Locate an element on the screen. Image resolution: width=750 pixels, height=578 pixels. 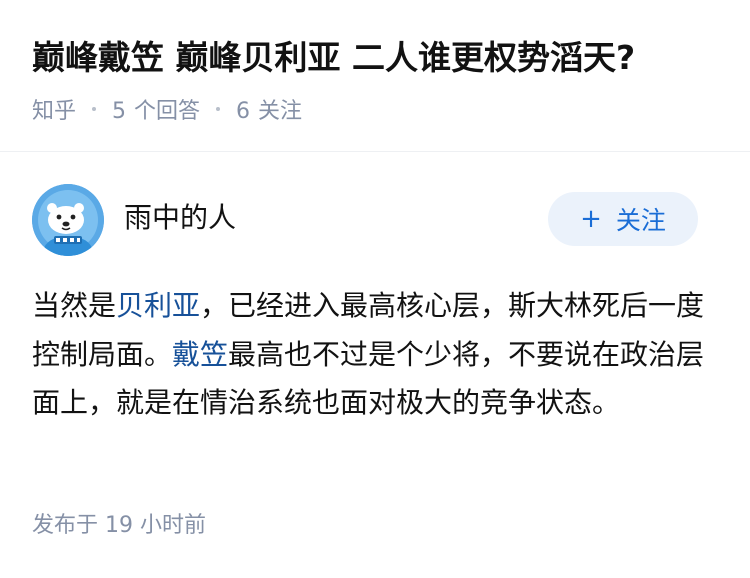
question-title: 巅峰戴笠 巅峰贝利亚 二人谁更权势滔天? is located at coordinates (382, 58).